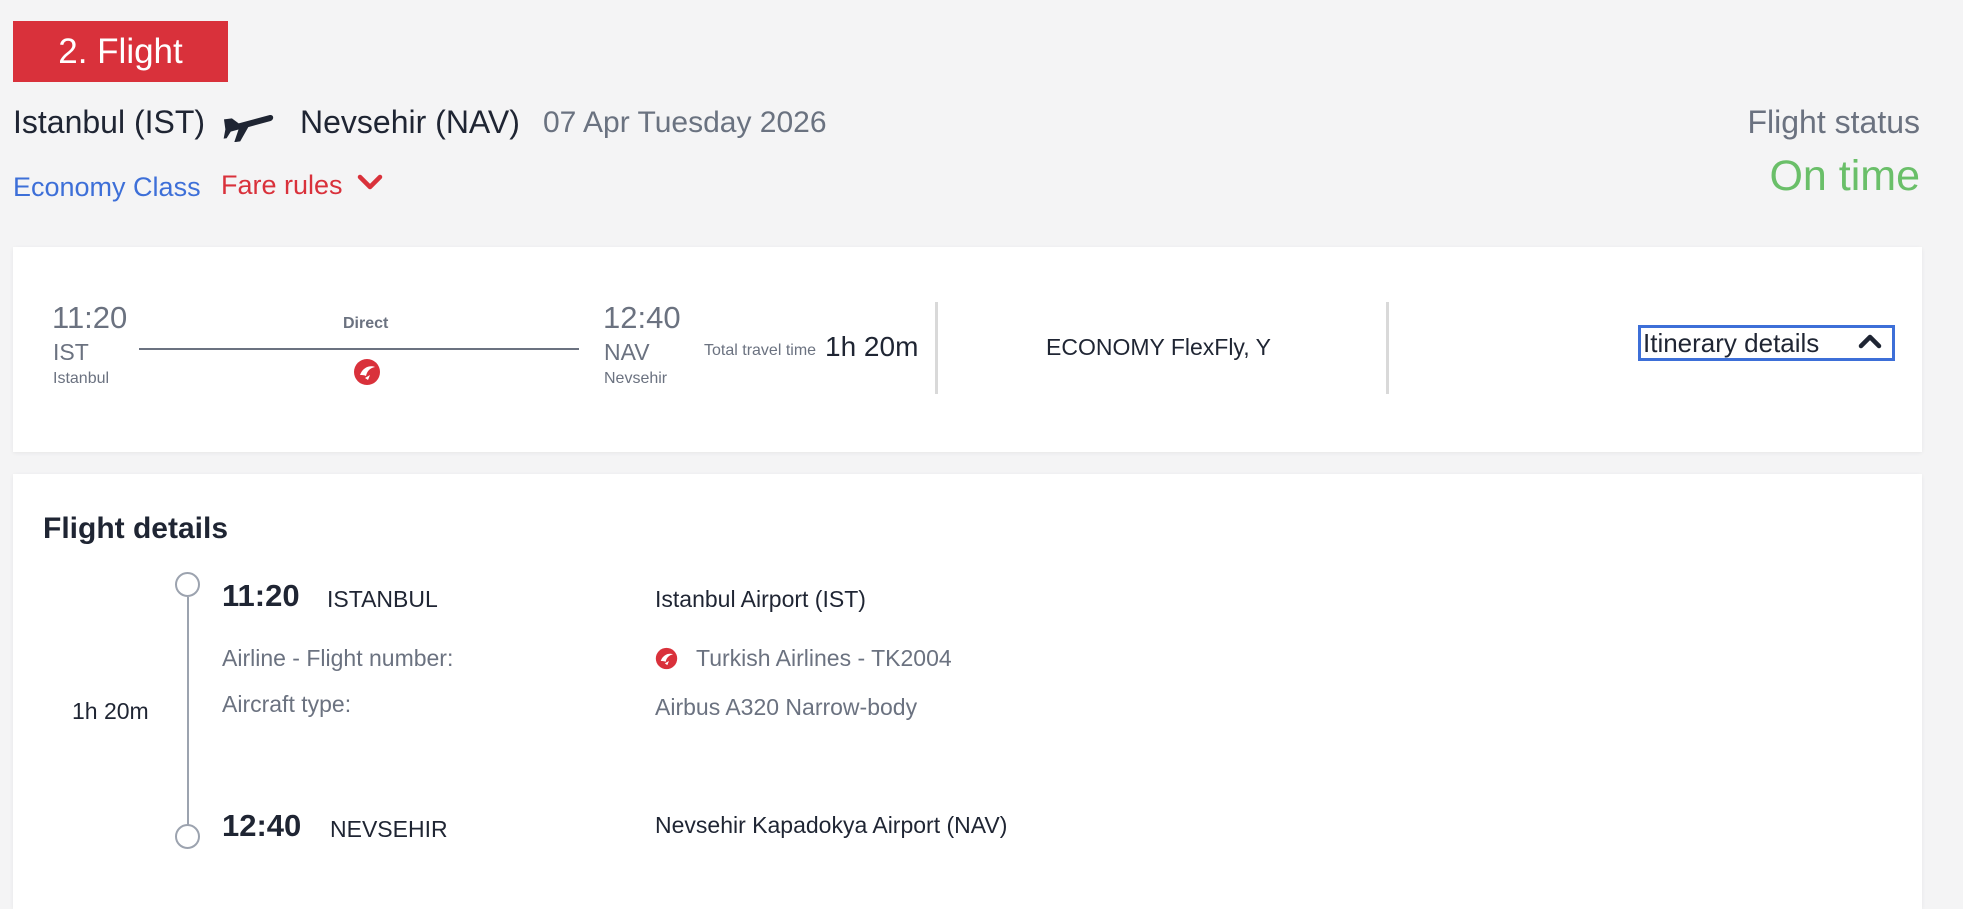 This screenshot has height=909, width=1963. I want to click on flight-date: 07 Apr Tuesday 2026, so click(685, 122).